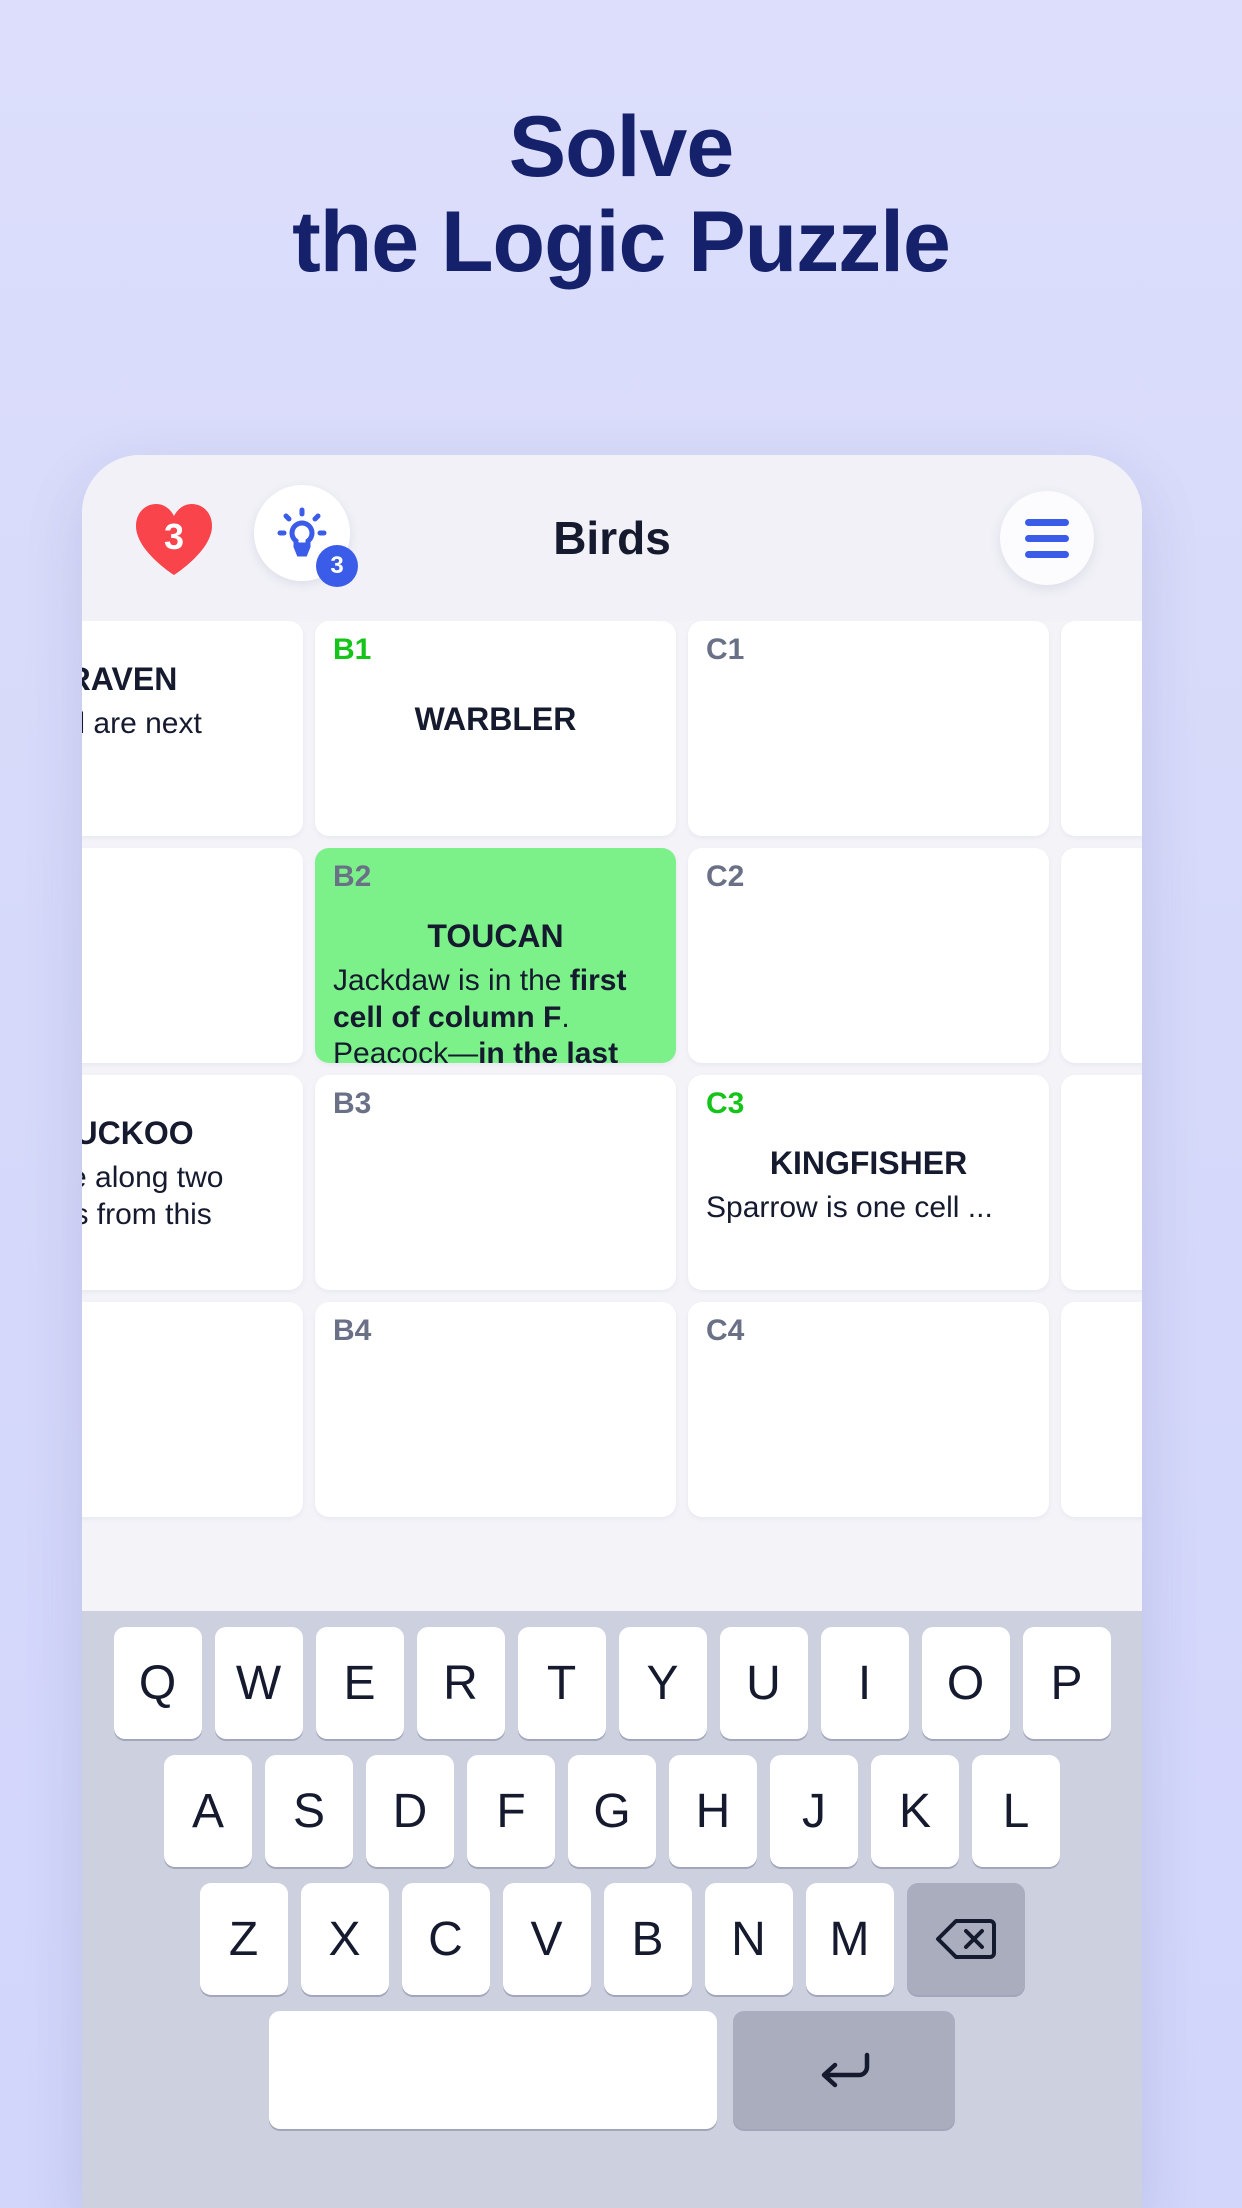 Image resolution: width=1242 pixels, height=2208 pixels. What do you see at coordinates (344, 1939) in the screenshot?
I see `key-x: X` at bounding box center [344, 1939].